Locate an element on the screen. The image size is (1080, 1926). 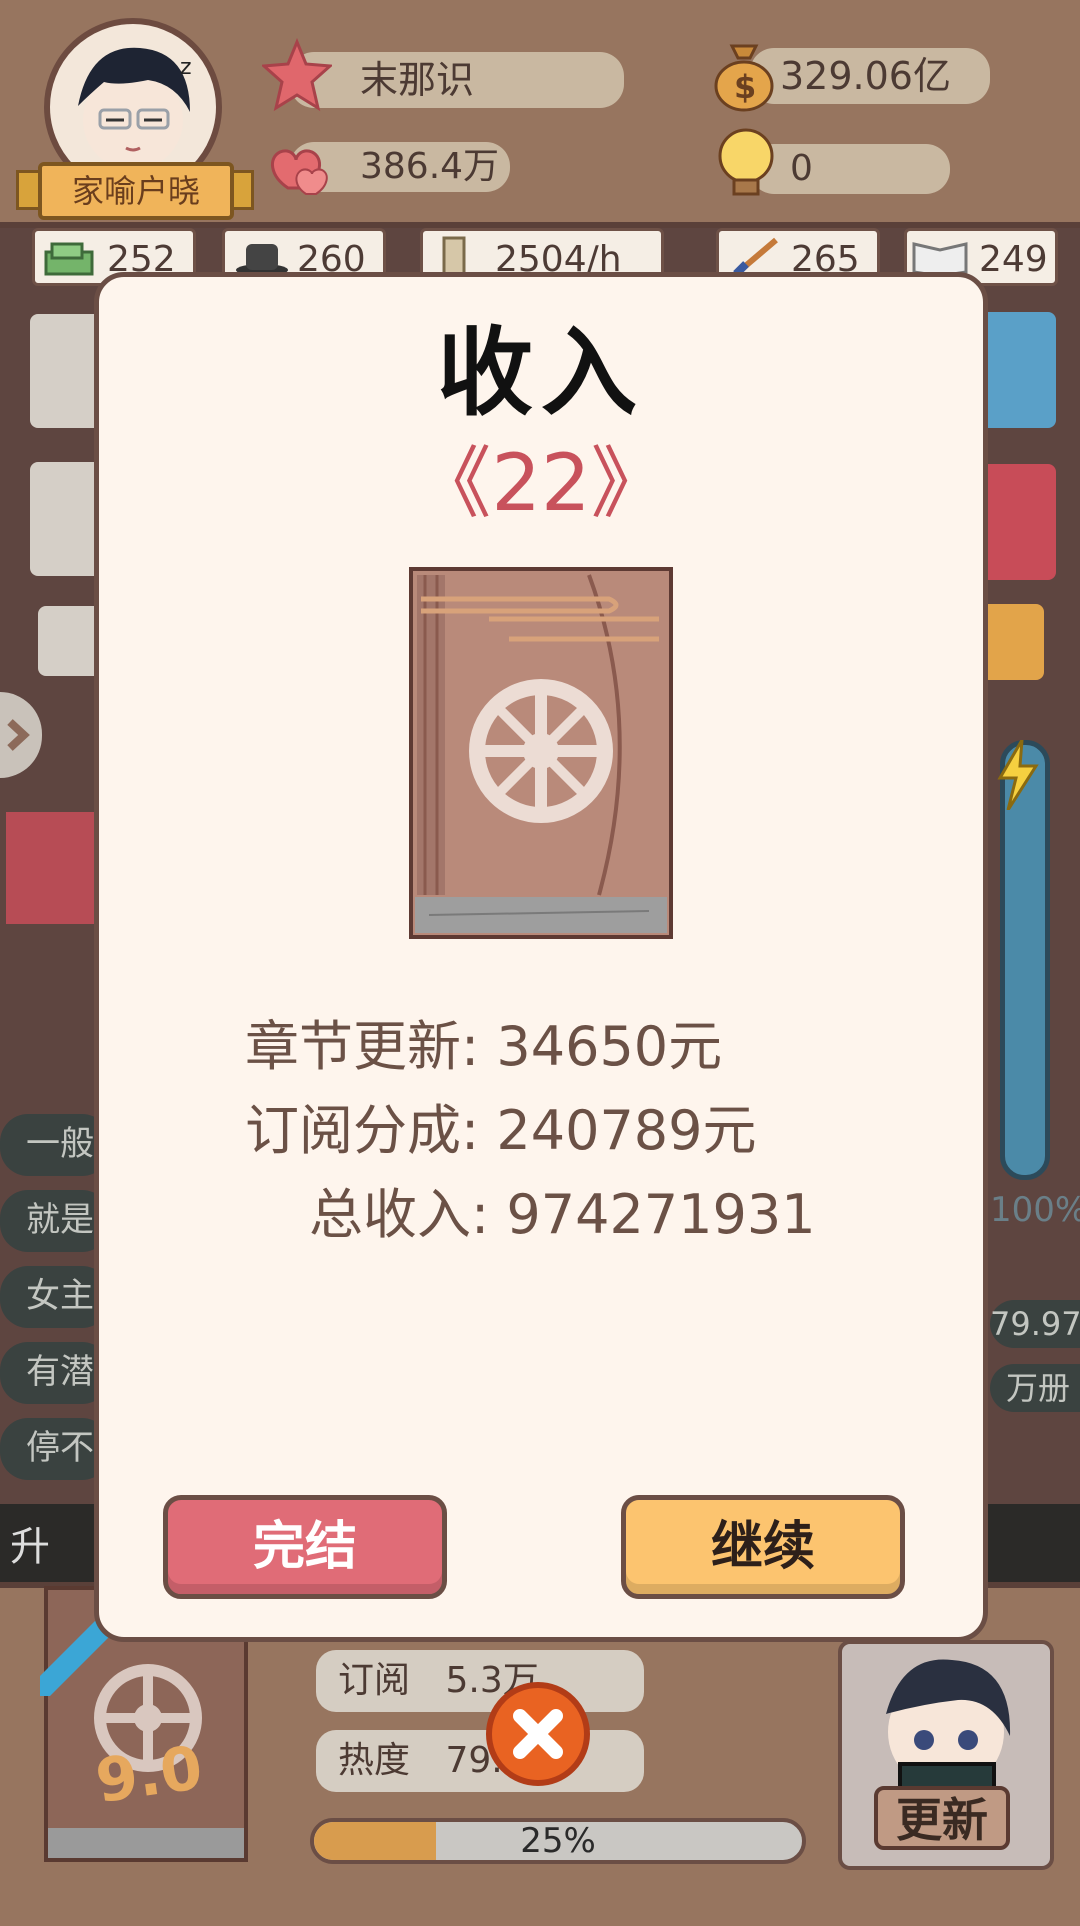
total-income-row: 总收入: 974271931 is located at coordinates (562, 1215).